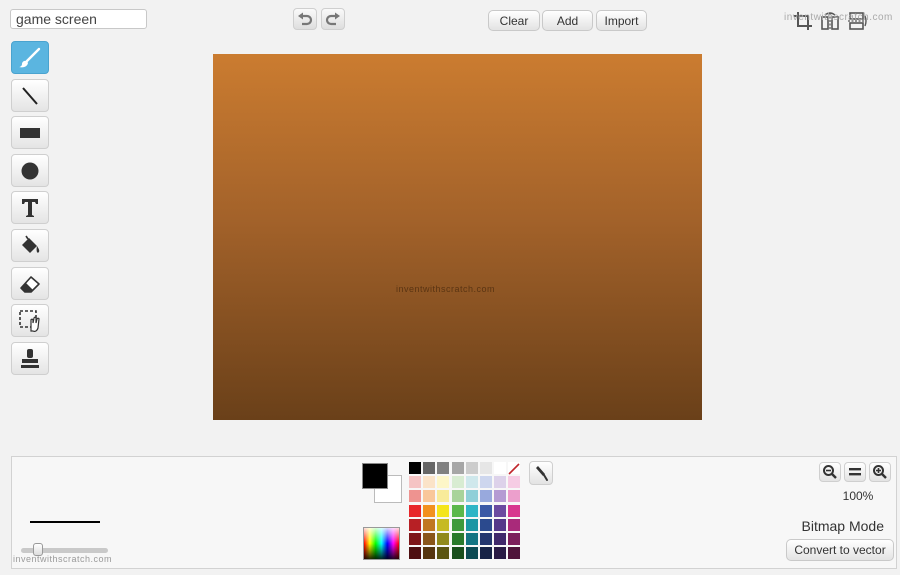 This screenshot has width=900, height=575. I want to click on line-tool, so click(30, 95).